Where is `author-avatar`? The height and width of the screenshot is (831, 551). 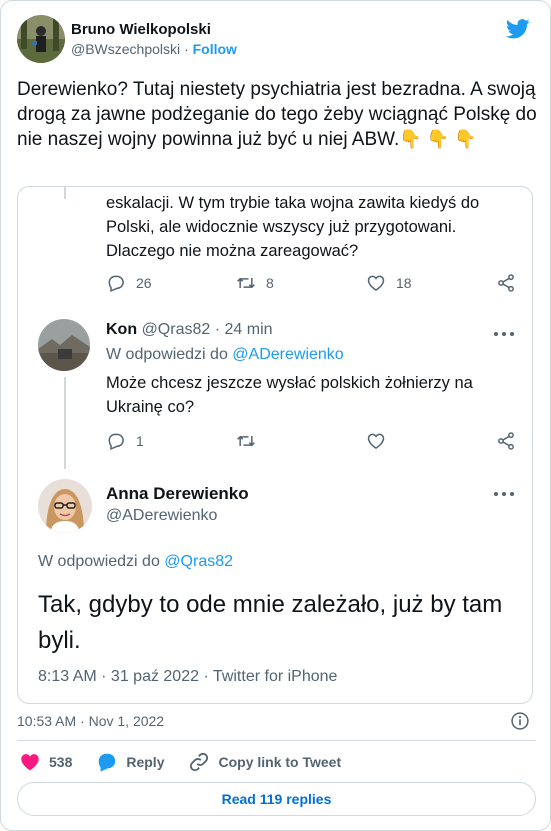
author-avatar is located at coordinates (41, 39).